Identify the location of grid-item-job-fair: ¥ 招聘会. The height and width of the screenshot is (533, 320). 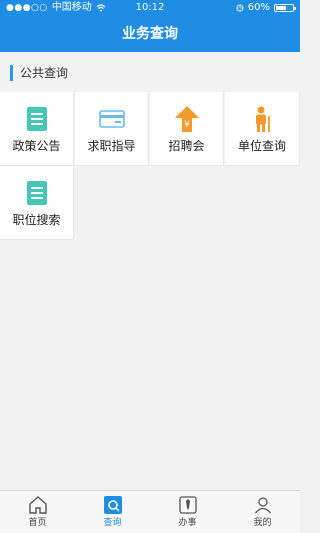
(187, 129).